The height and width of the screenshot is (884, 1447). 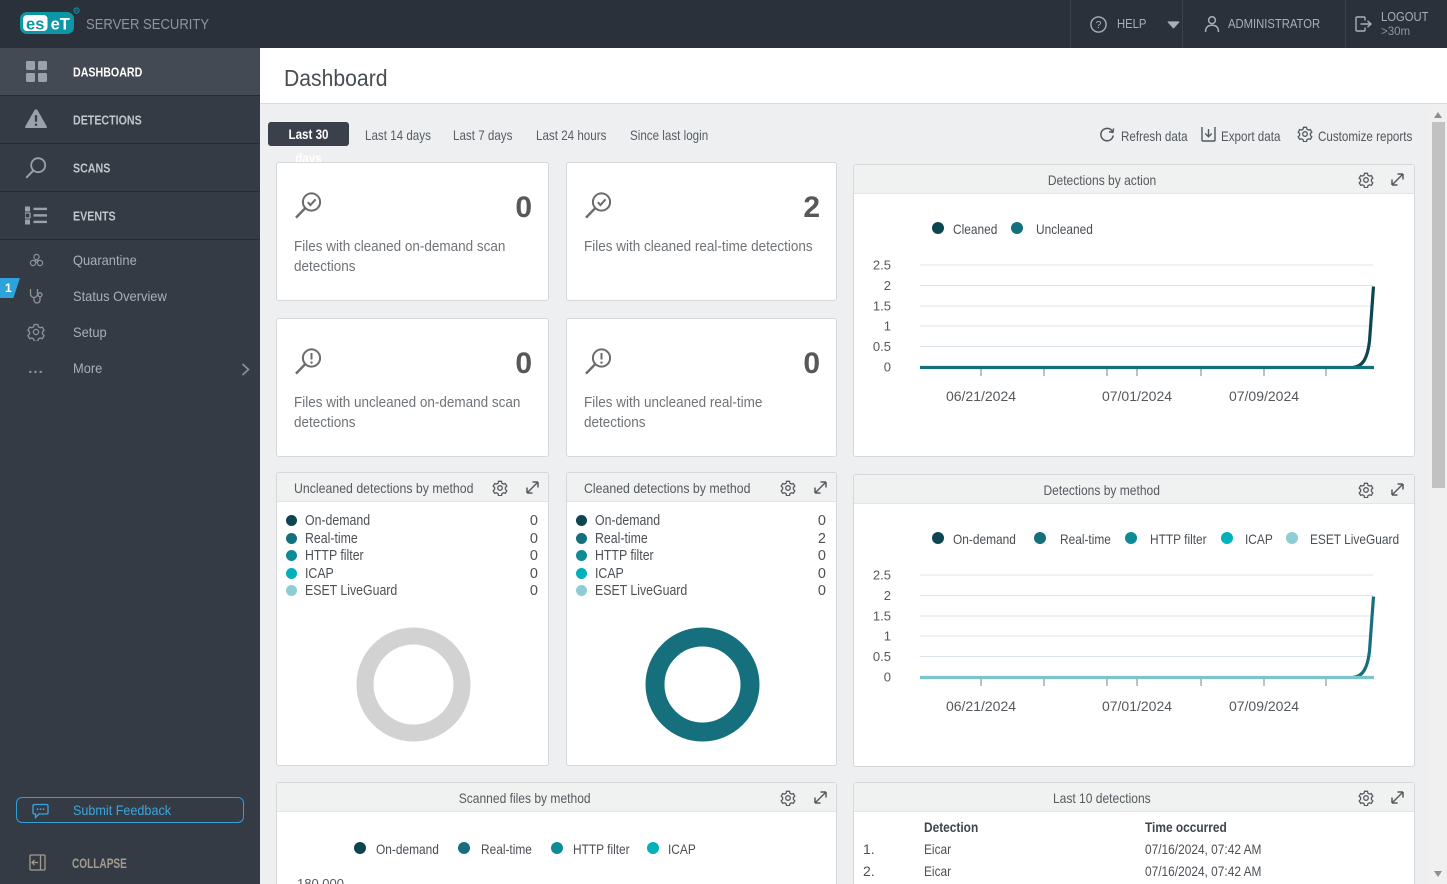 What do you see at coordinates (35, 25) in the screenshot?
I see `svg-text: es` at bounding box center [35, 25].